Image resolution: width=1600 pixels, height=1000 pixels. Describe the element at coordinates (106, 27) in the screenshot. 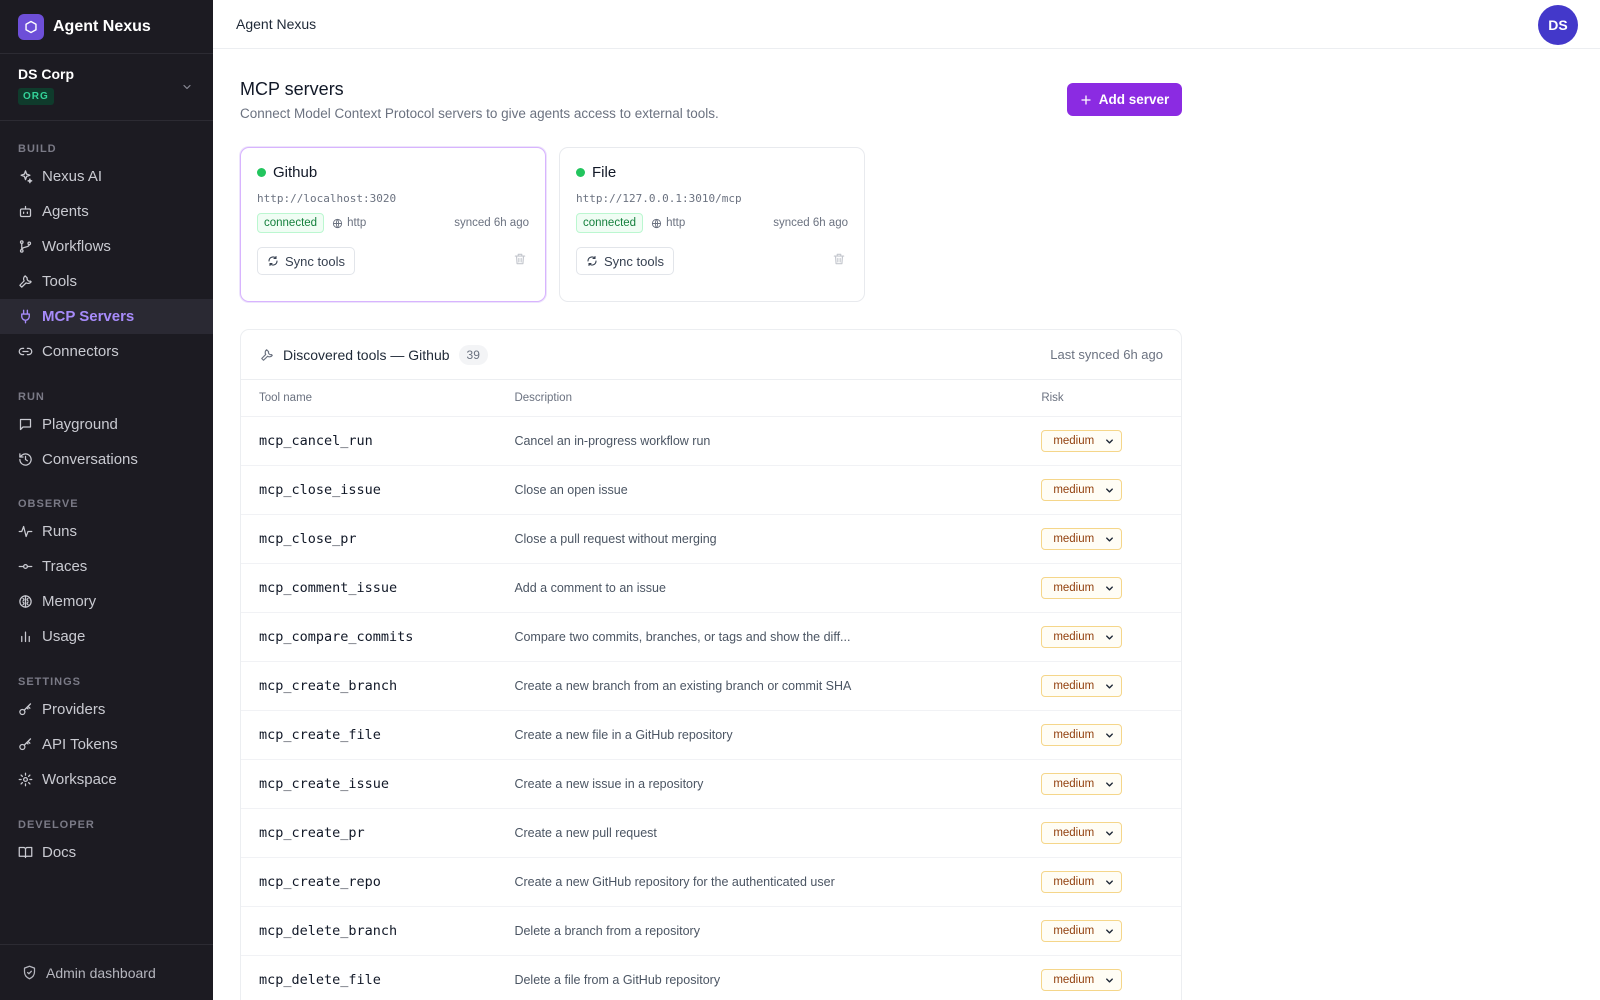

I see `brand: Agent Nexus` at that location.